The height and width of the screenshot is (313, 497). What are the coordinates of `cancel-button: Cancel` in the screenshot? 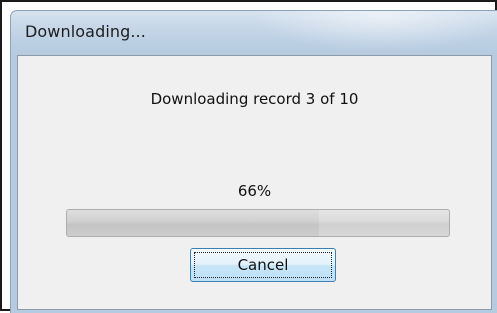 It's located at (263, 265).